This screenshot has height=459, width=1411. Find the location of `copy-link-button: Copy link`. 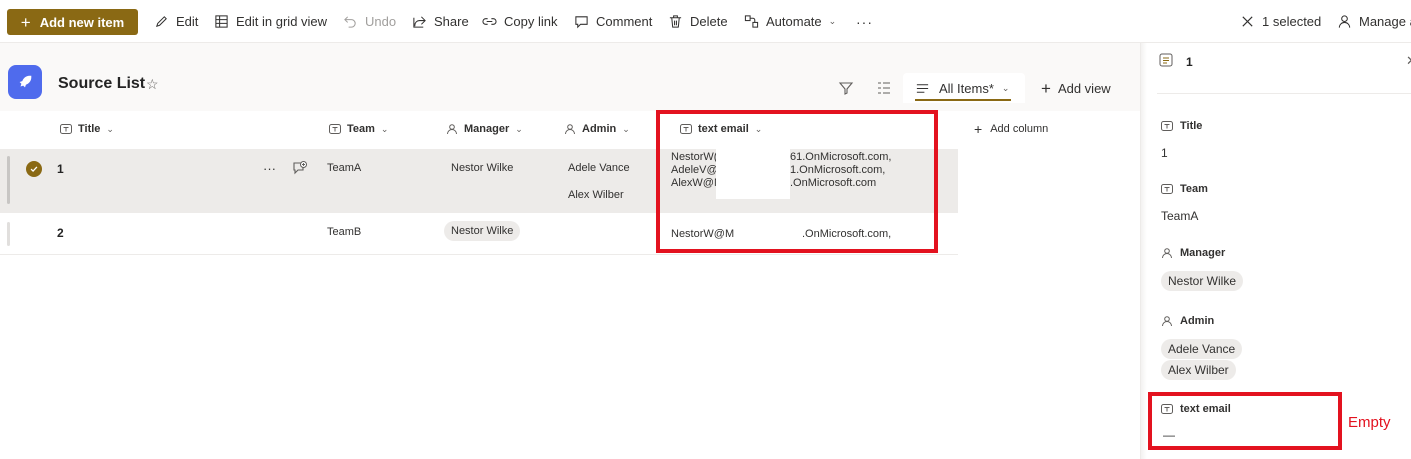

copy-link-button: Copy link is located at coordinates (519, 21).